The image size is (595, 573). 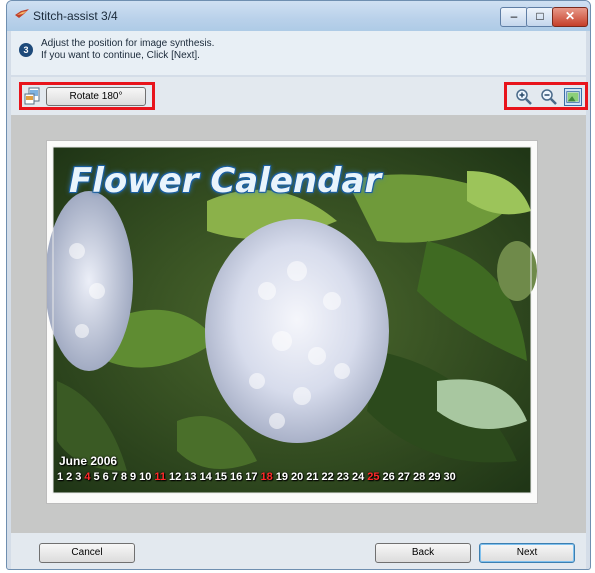 What do you see at coordinates (549, 97) in the screenshot?
I see `zoom-out-icon` at bounding box center [549, 97].